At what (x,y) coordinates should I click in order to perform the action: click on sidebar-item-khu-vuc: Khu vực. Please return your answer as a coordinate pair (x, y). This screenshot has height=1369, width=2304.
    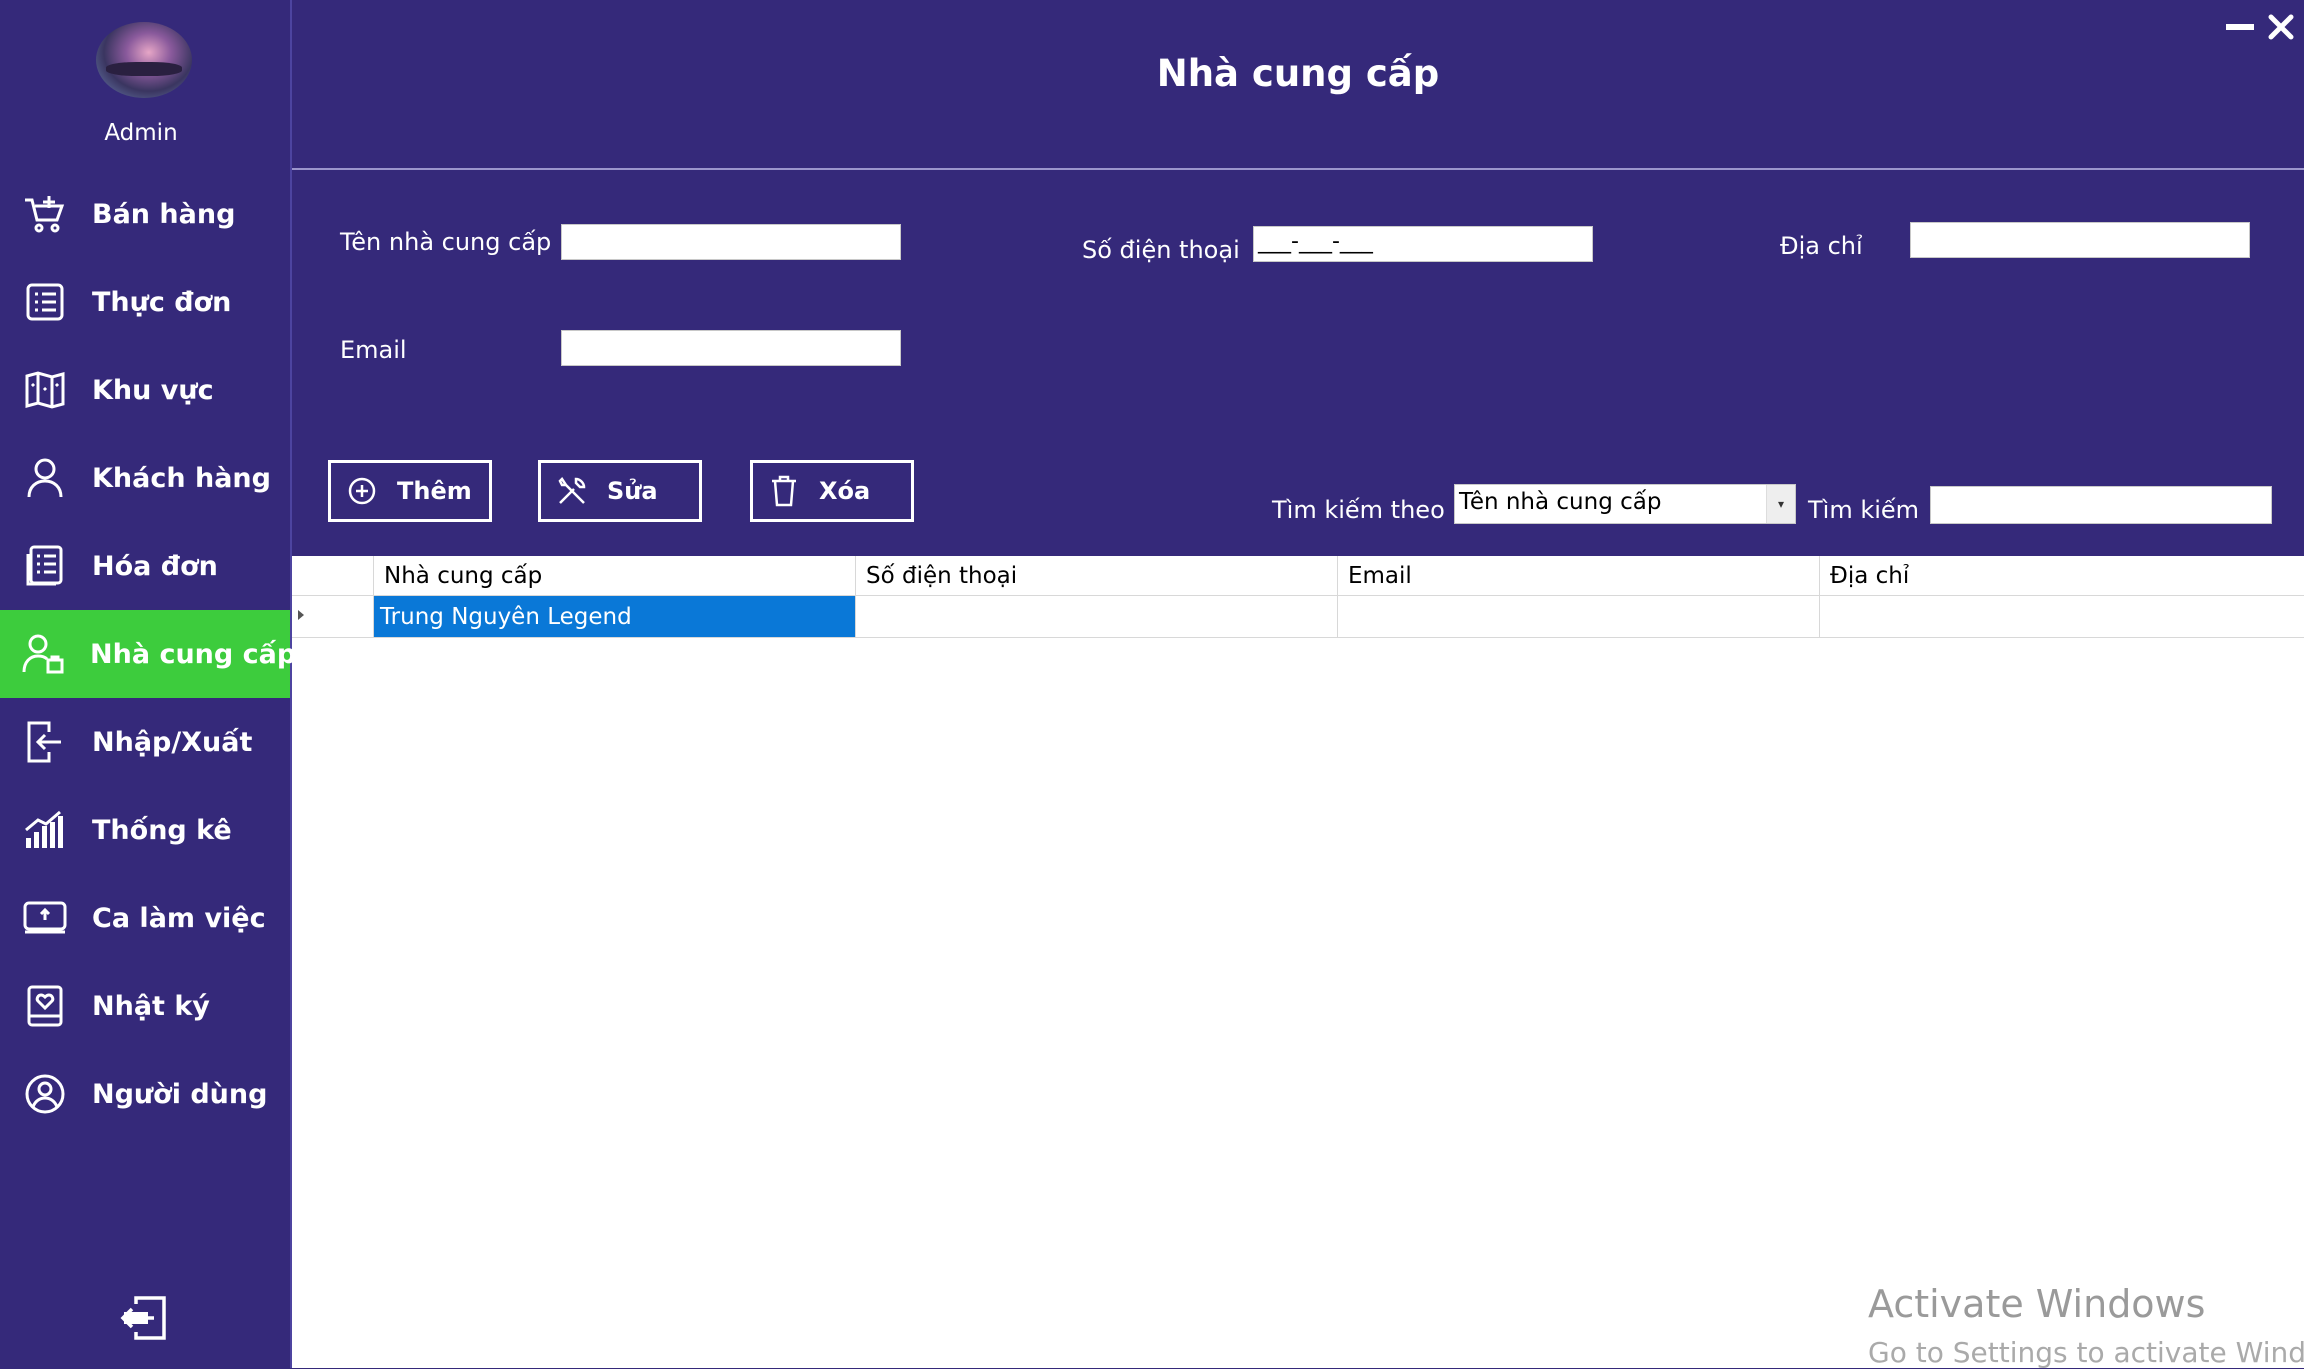
    Looking at the image, I should click on (145, 390).